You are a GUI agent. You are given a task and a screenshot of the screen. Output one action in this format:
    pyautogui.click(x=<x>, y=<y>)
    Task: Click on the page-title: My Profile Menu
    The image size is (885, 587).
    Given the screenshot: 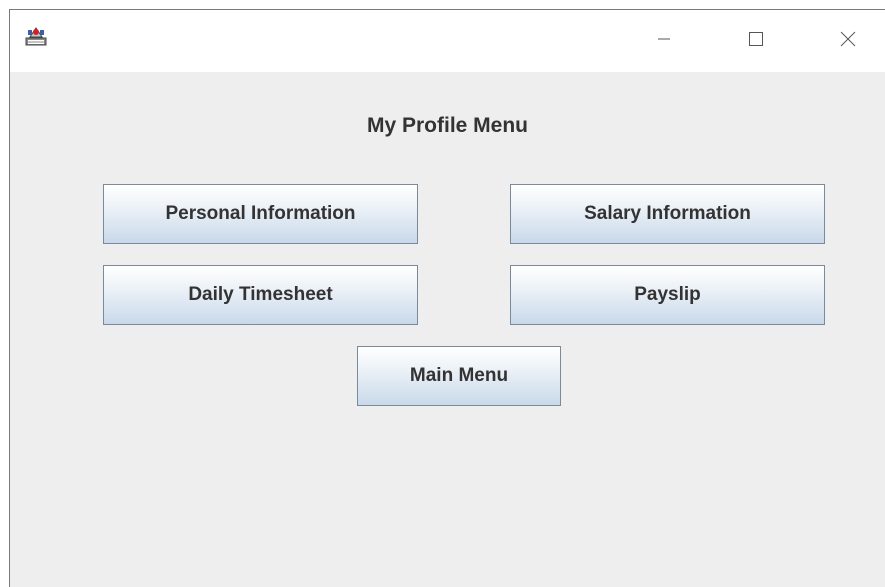 What is the action you would take?
    pyautogui.click(x=447, y=125)
    